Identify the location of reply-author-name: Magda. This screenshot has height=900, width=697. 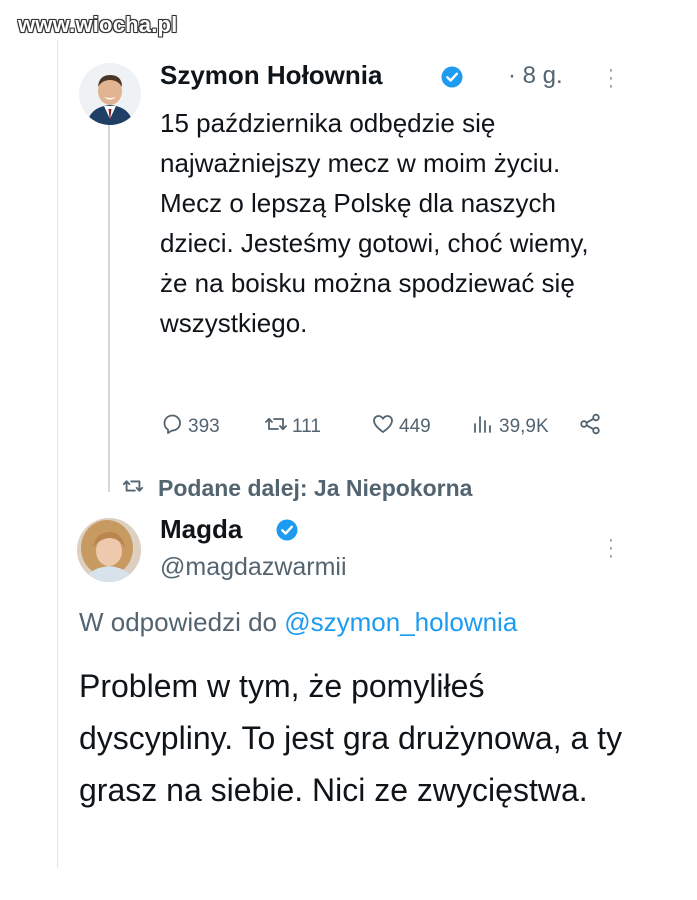
(201, 529).